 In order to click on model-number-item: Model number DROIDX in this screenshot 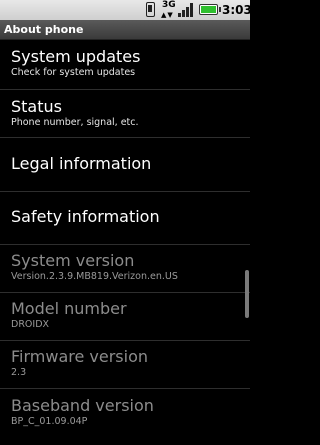, I will do `click(125, 317)`.